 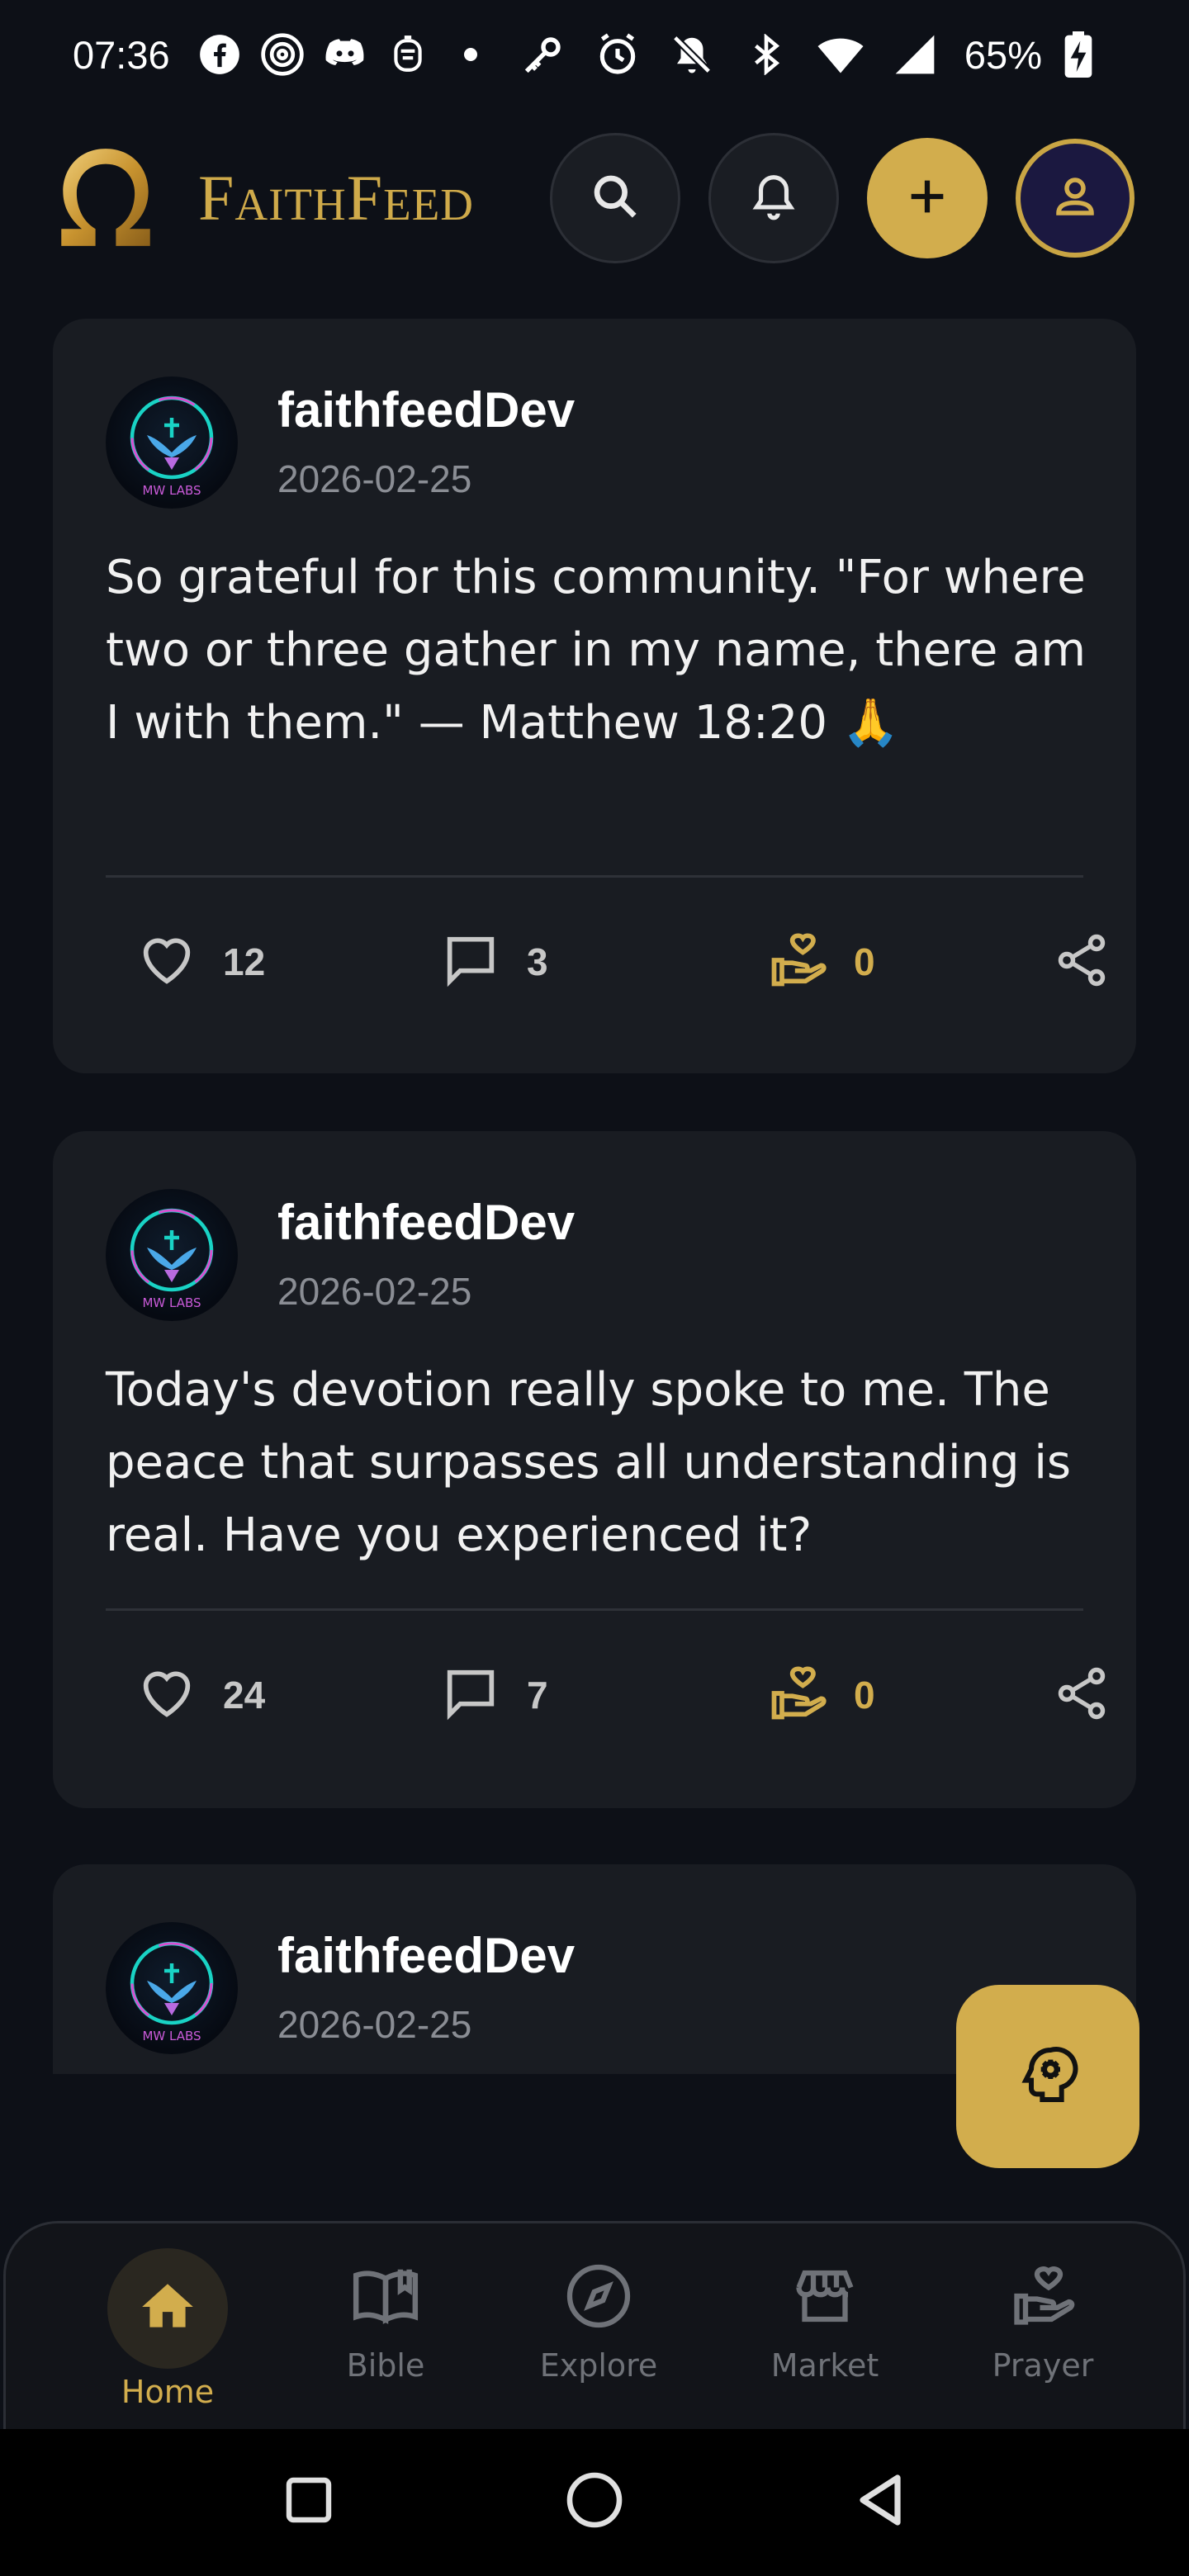 I want to click on plus-icon, so click(x=927, y=199).